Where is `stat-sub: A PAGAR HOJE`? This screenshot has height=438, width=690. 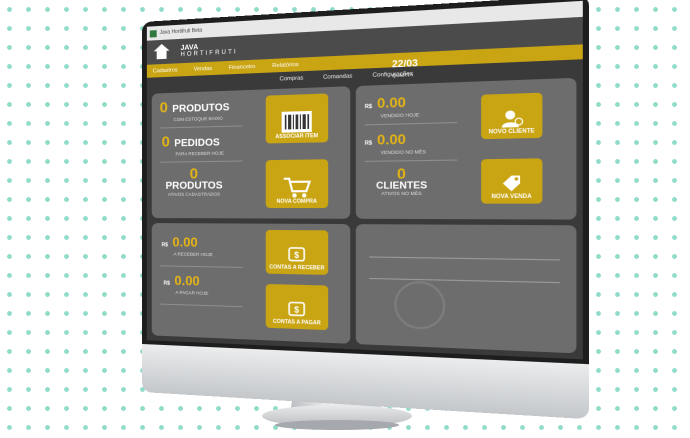
stat-sub: A PAGAR HOJE is located at coordinates (192, 292).